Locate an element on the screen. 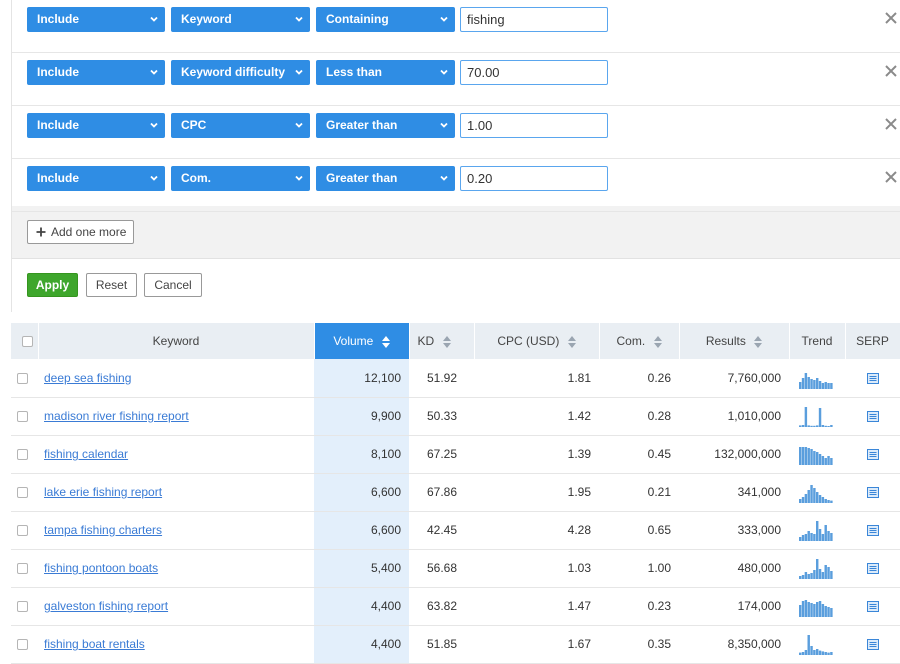  reset-button: Reset is located at coordinates (111, 285).